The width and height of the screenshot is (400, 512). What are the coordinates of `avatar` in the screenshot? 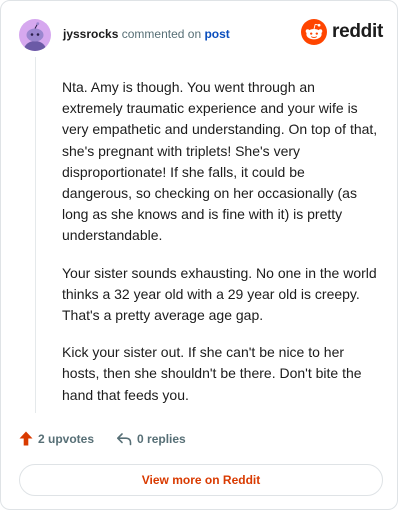 It's located at (35, 35).